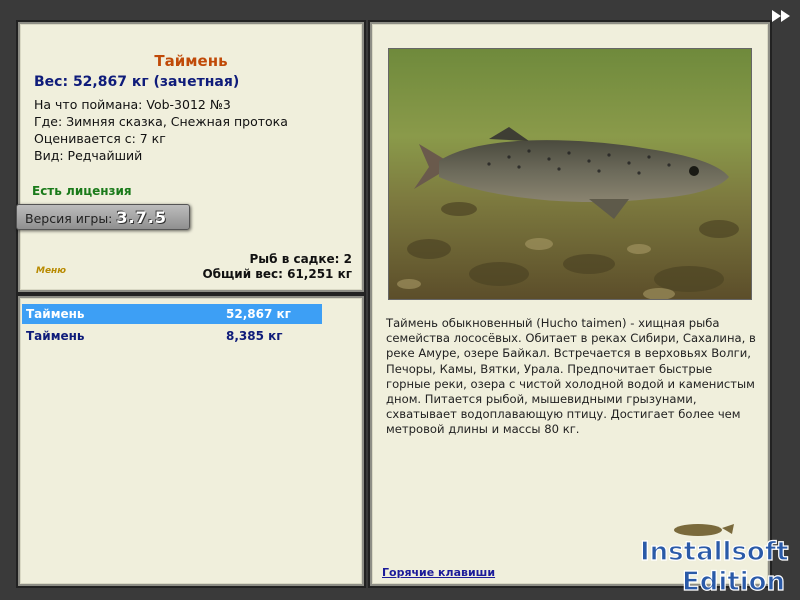 Image resolution: width=800 pixels, height=600 pixels. What do you see at coordinates (301, 259) in the screenshot?
I see `fish-in-net: Рыб в садке: 2` at bounding box center [301, 259].